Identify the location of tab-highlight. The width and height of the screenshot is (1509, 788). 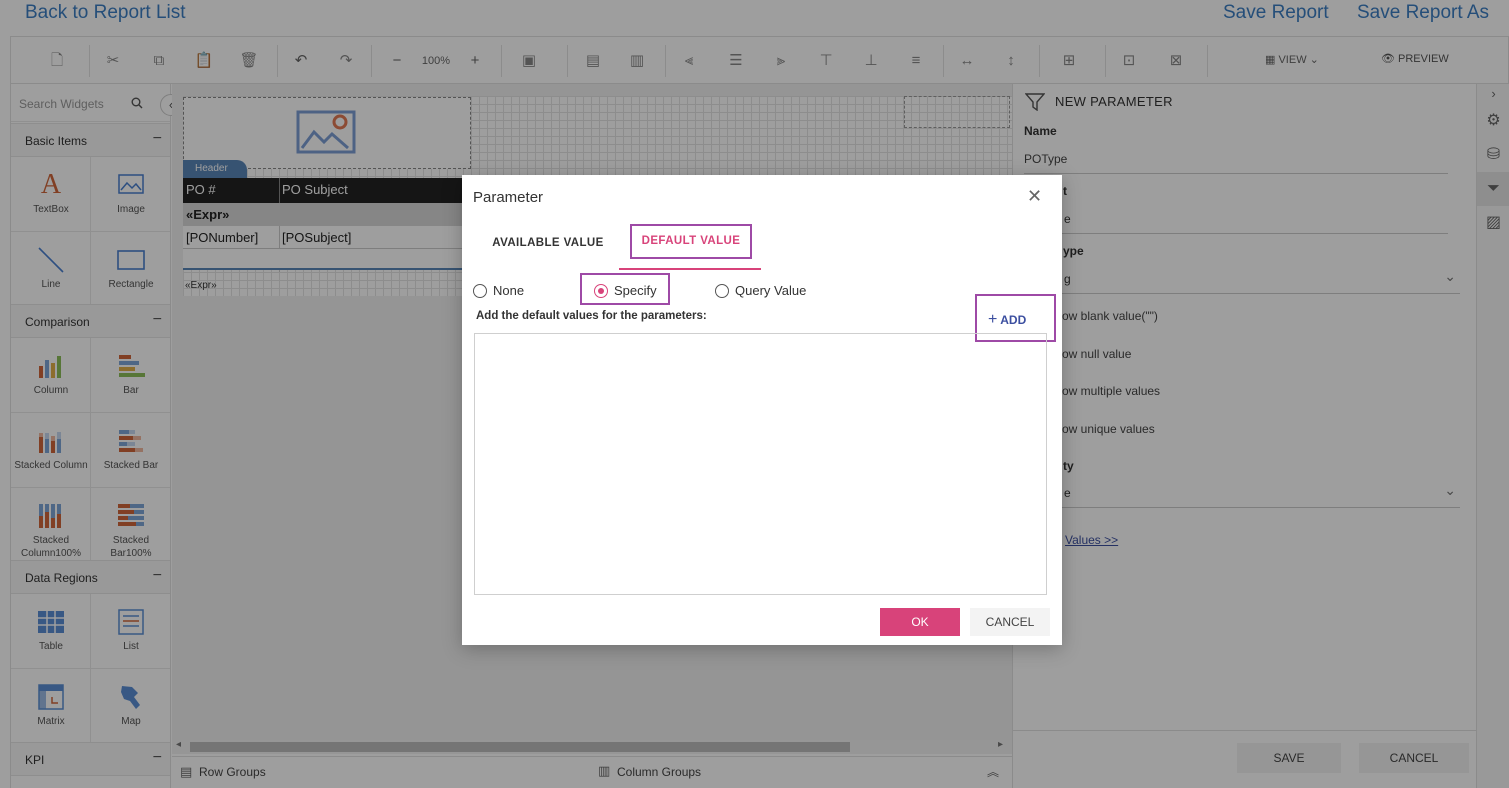
(691, 241).